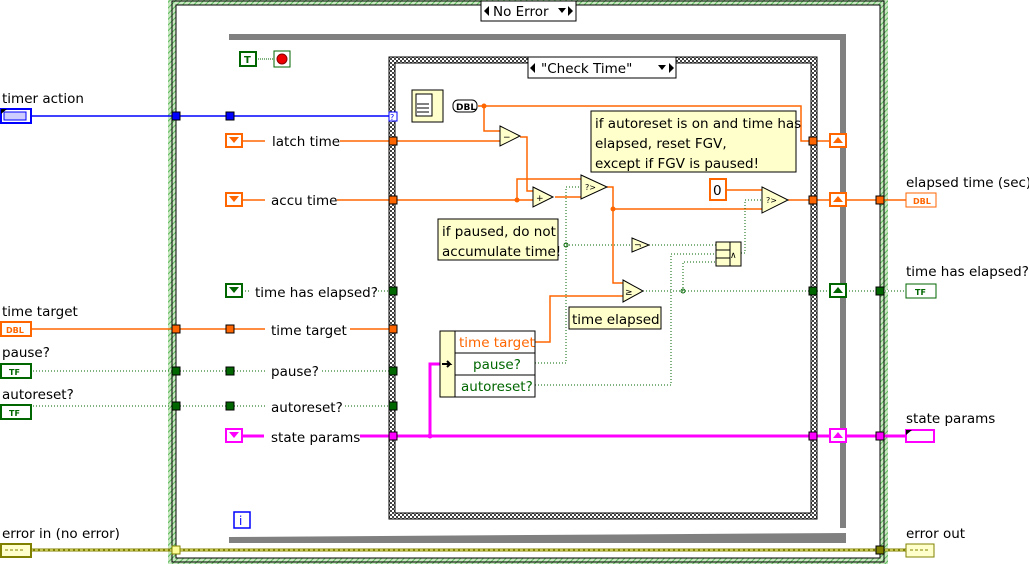  What do you see at coordinates (499, 232) in the screenshot?
I see `svg-text: if paused, do not` at bounding box center [499, 232].